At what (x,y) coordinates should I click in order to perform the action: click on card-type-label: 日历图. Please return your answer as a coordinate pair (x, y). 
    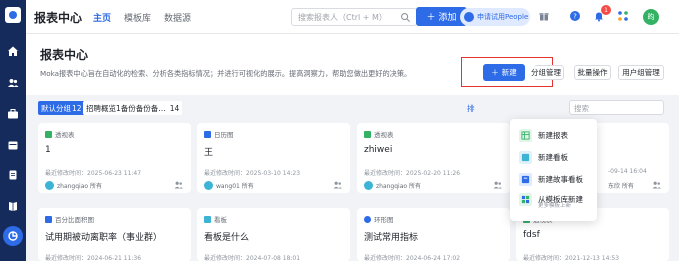
    Looking at the image, I should click on (224, 135).